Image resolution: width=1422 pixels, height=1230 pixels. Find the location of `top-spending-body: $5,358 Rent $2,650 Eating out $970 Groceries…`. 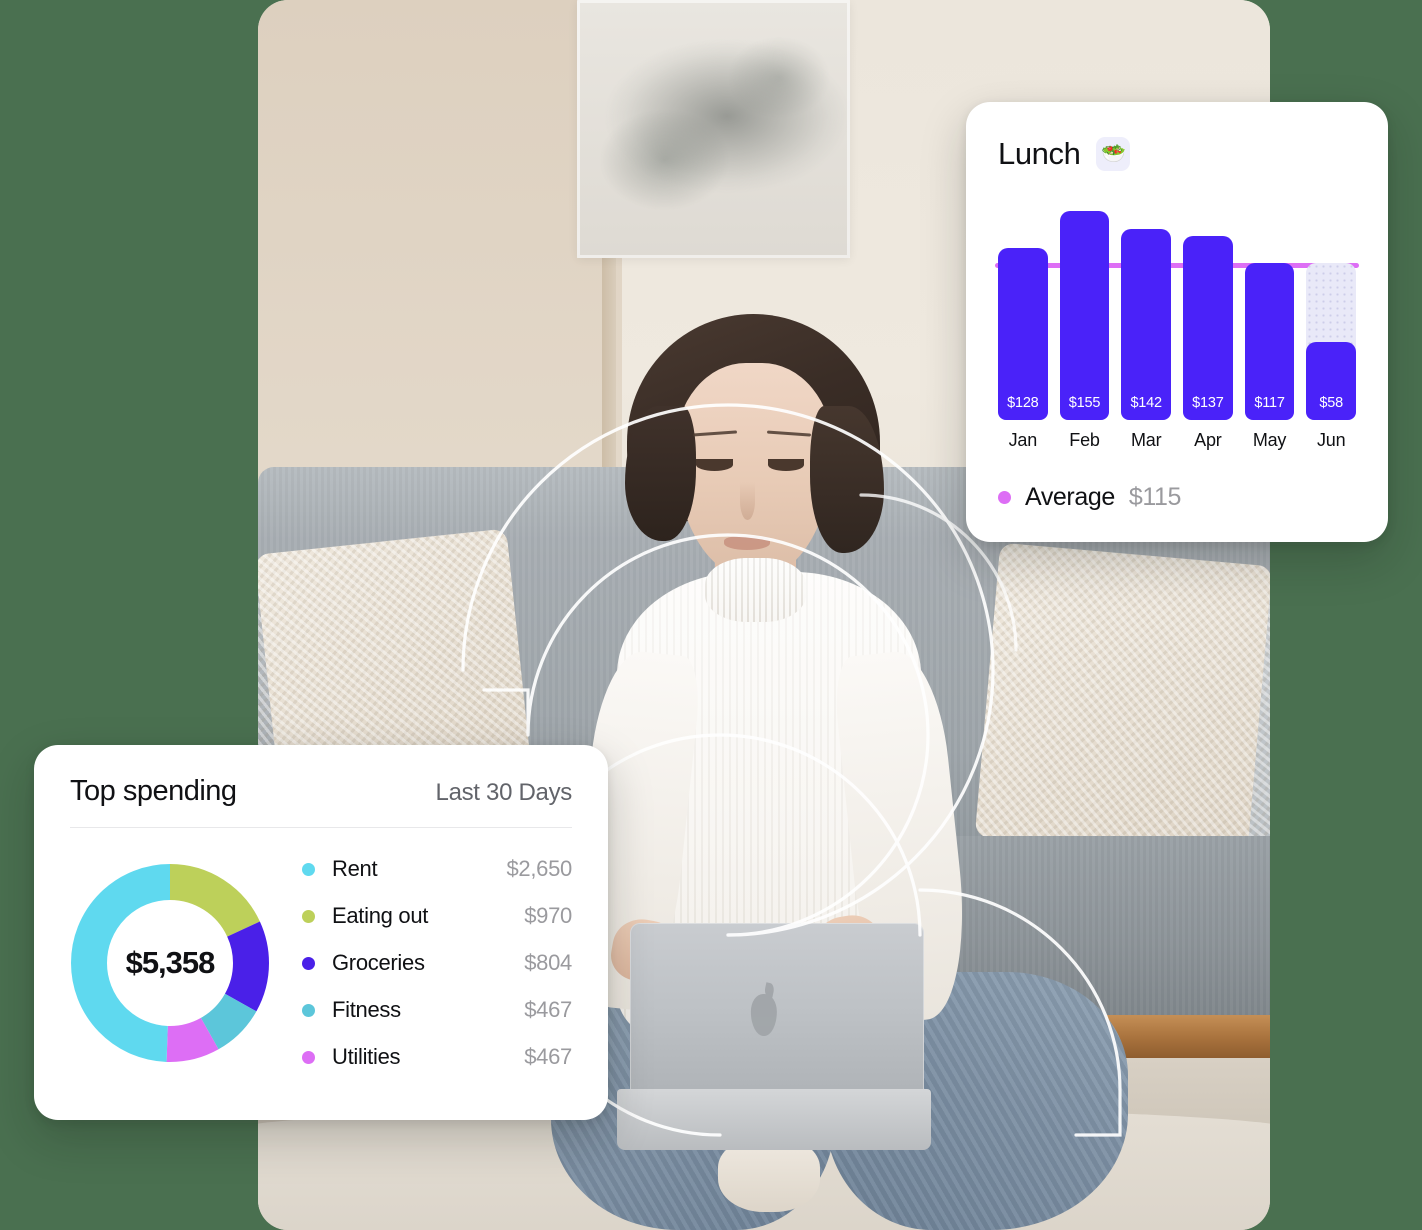

top-spending-body: $5,358 Rent $2,650 Eating out $970 Groceries… is located at coordinates (321, 963).